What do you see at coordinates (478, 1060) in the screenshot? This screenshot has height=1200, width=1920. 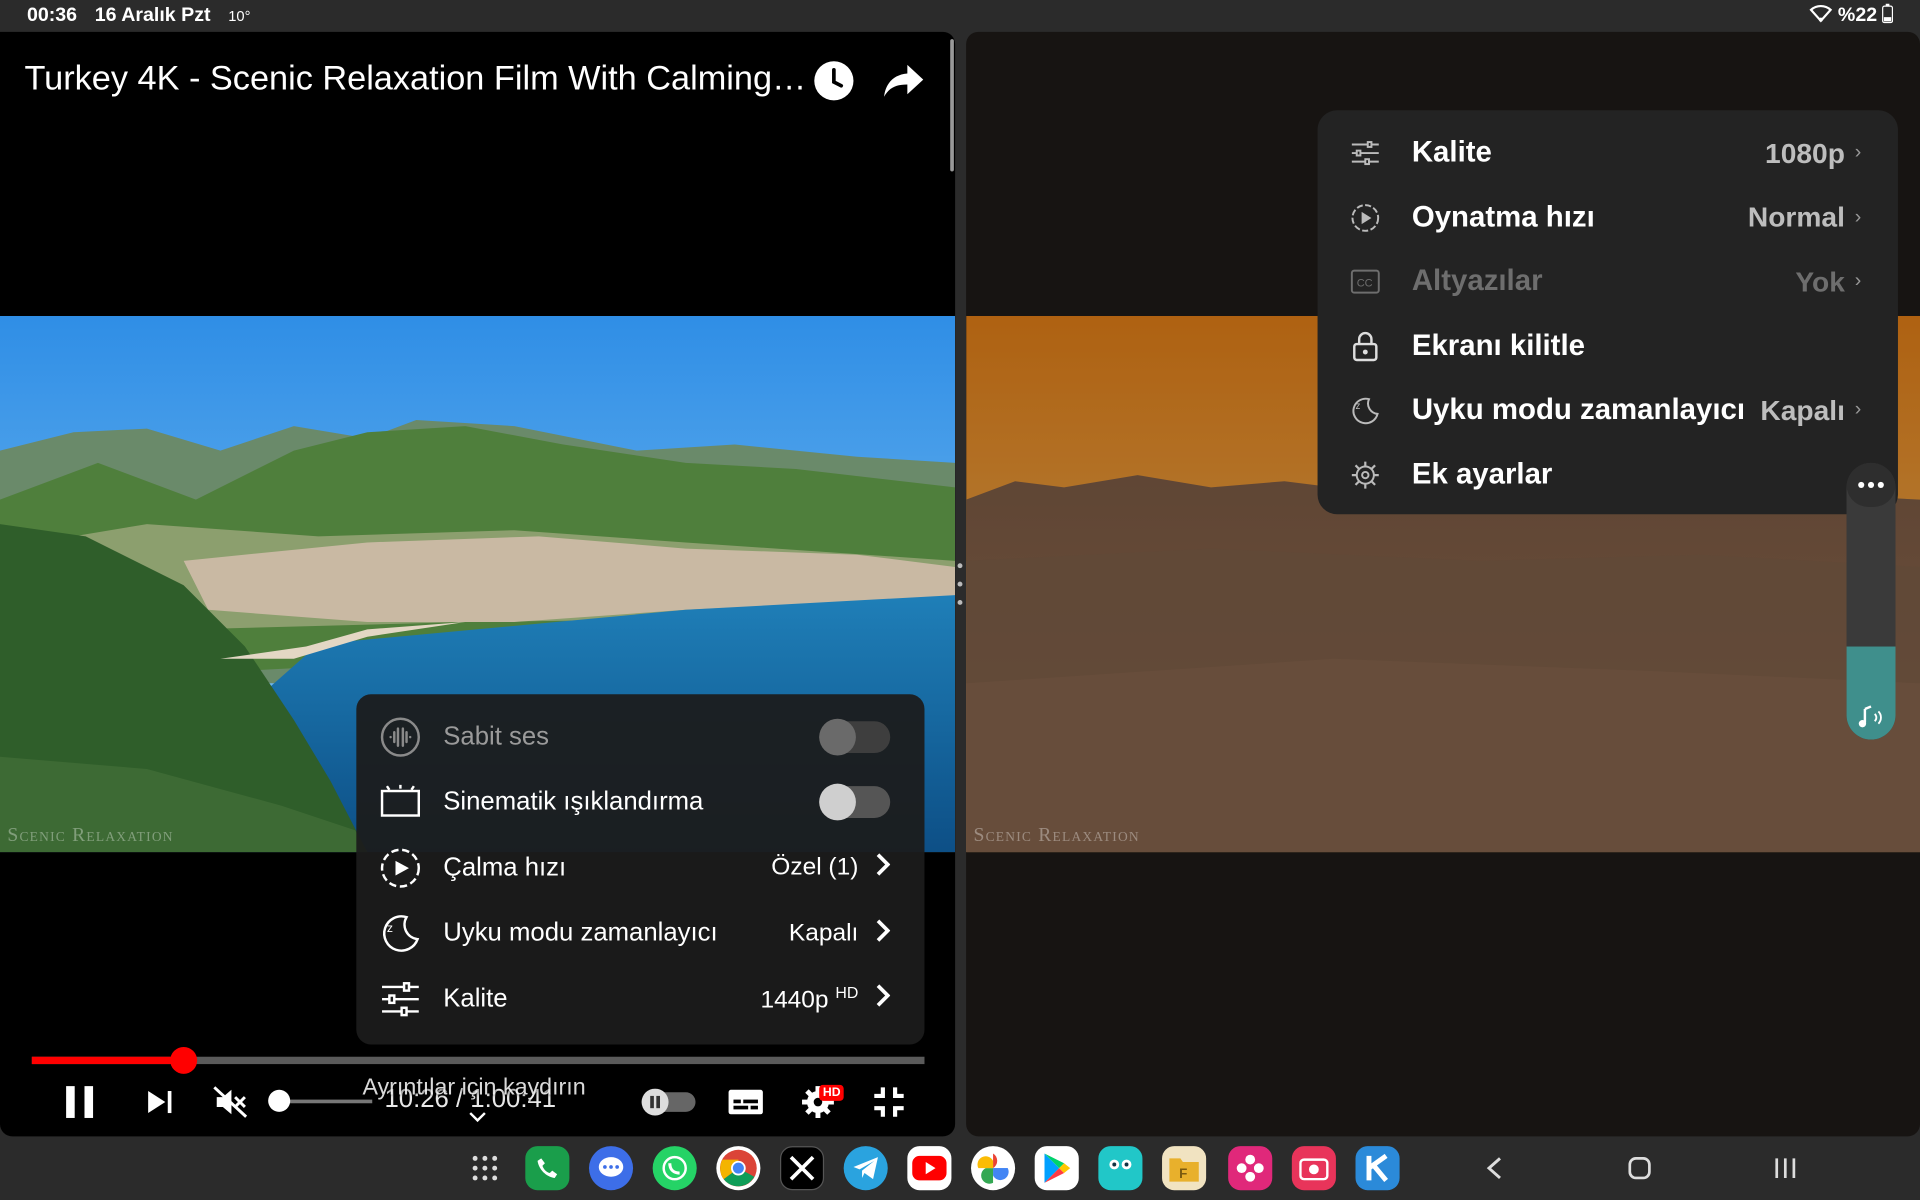 I see `seek-bar` at bounding box center [478, 1060].